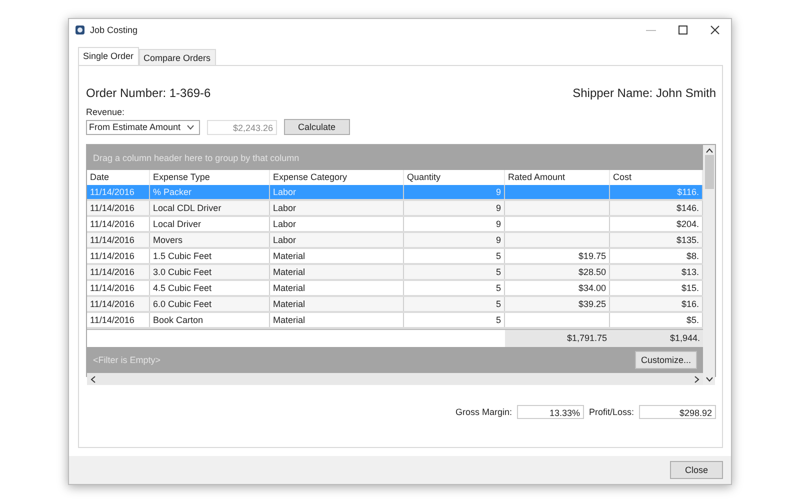 The height and width of the screenshot is (500, 800). I want to click on table-cell: $16., so click(656, 304).